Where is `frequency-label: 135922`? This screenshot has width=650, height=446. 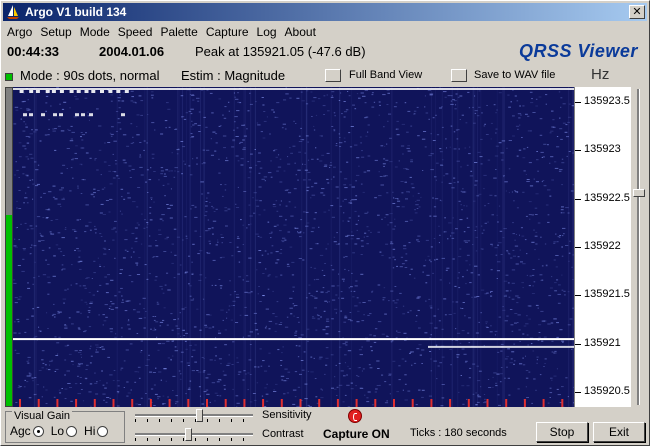 frequency-label: 135922 is located at coordinates (602, 246).